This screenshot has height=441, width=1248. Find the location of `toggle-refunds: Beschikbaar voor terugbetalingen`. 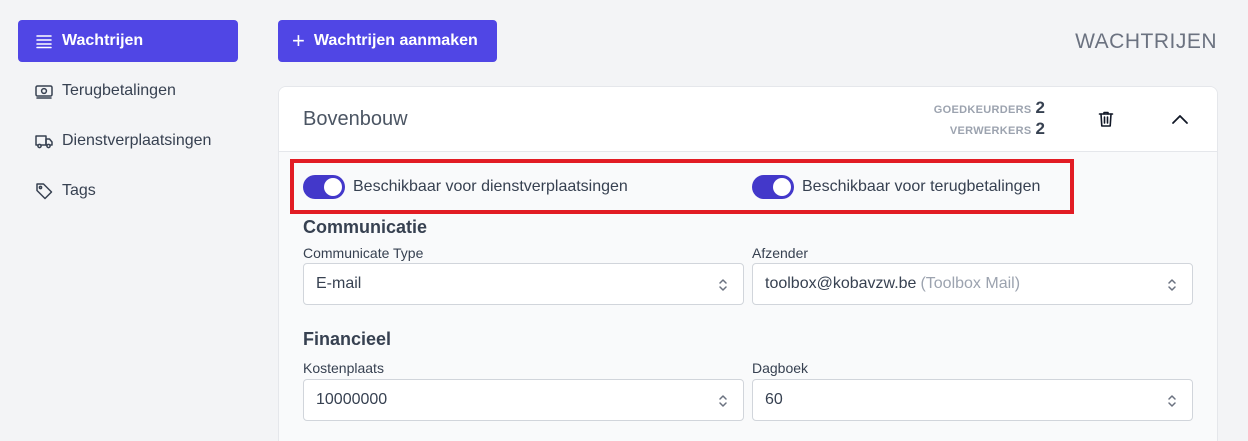

toggle-refunds: Beschikbaar voor terugbetalingen is located at coordinates (896, 187).